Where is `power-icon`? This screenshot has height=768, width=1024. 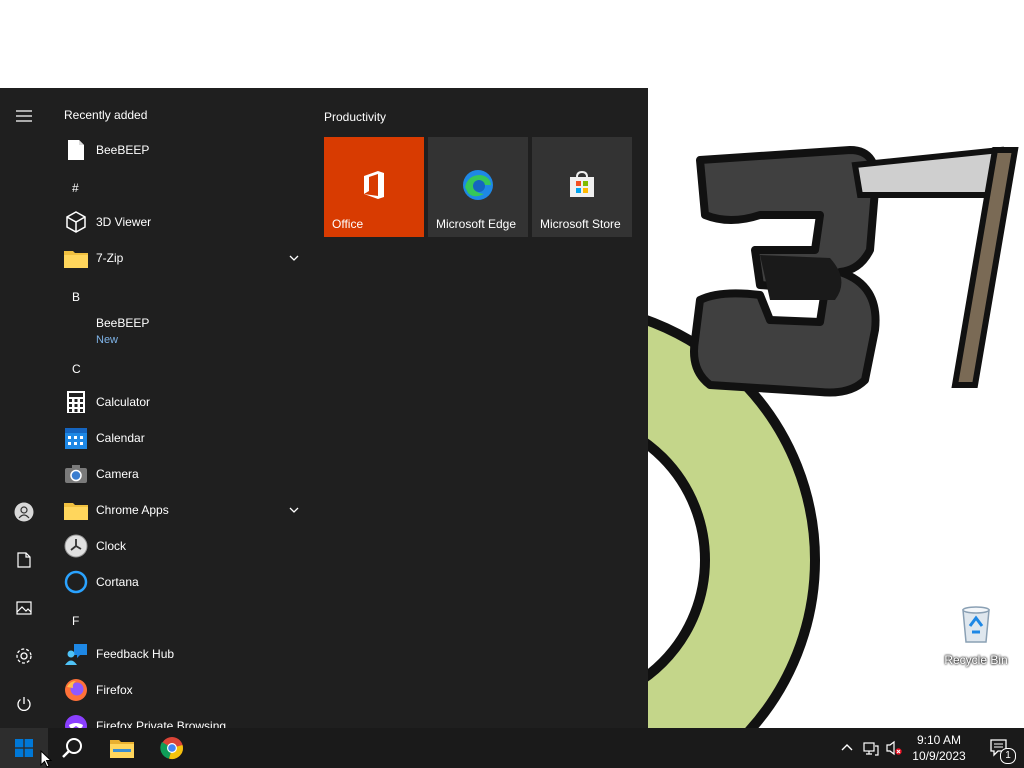 power-icon is located at coordinates (24, 704).